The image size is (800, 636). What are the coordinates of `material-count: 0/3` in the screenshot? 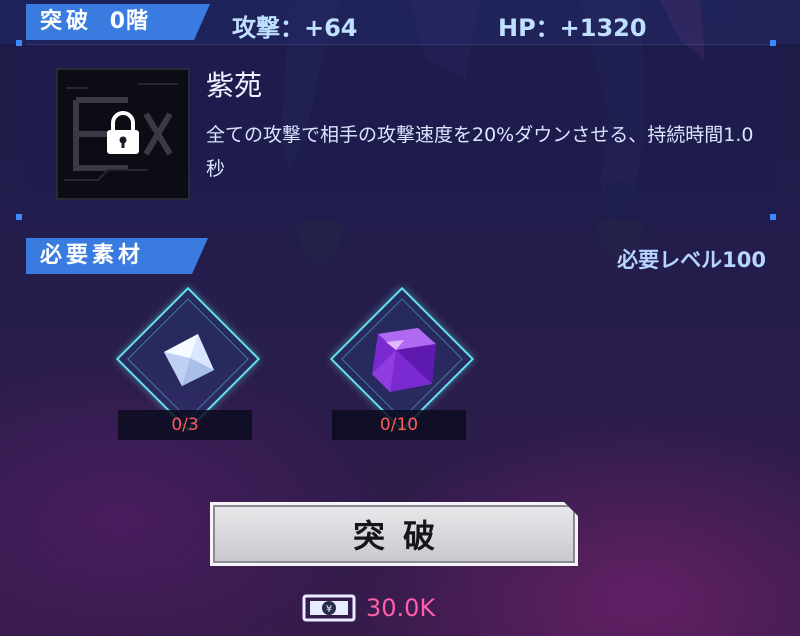 It's located at (185, 425).